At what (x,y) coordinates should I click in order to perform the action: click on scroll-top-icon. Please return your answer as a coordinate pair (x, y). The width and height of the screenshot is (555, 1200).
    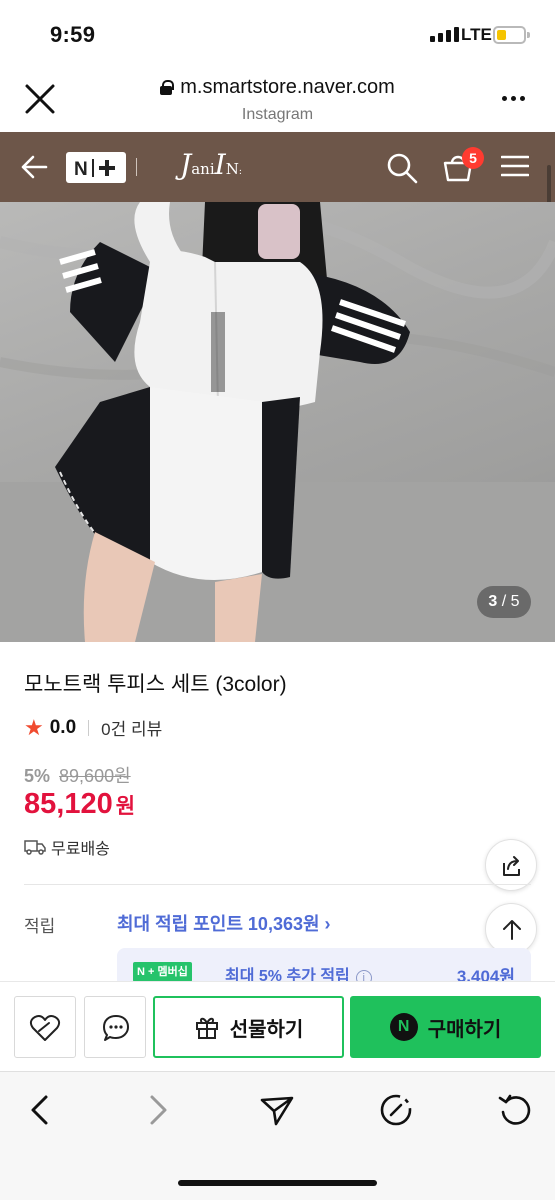
    Looking at the image, I should click on (512, 930).